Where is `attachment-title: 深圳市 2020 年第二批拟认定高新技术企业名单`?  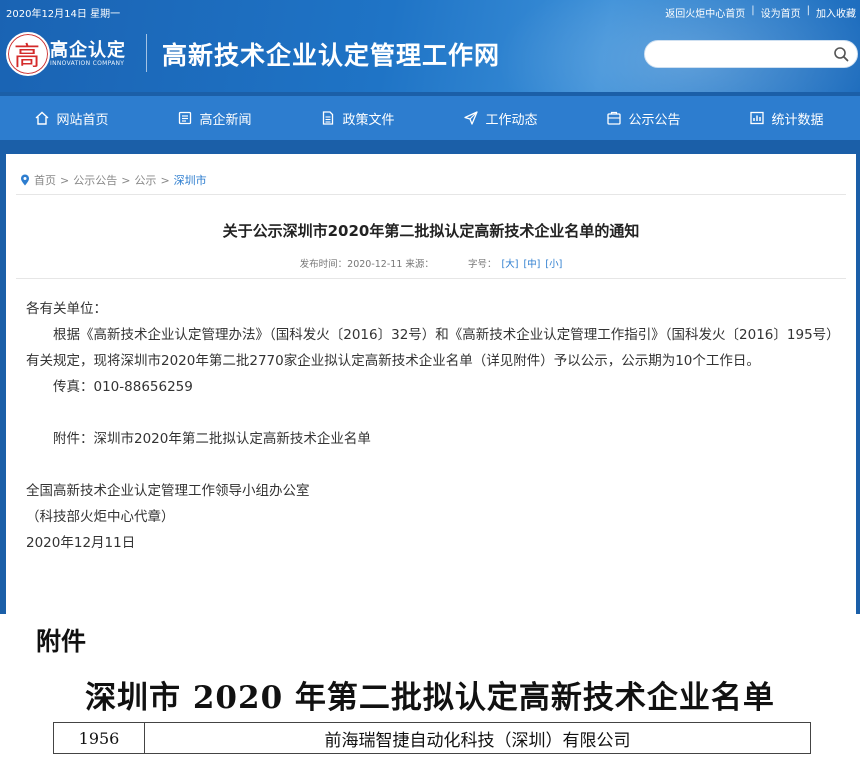
attachment-title: 深圳市 2020 年第二批拟认定高新技术企业名单 is located at coordinates (430, 698).